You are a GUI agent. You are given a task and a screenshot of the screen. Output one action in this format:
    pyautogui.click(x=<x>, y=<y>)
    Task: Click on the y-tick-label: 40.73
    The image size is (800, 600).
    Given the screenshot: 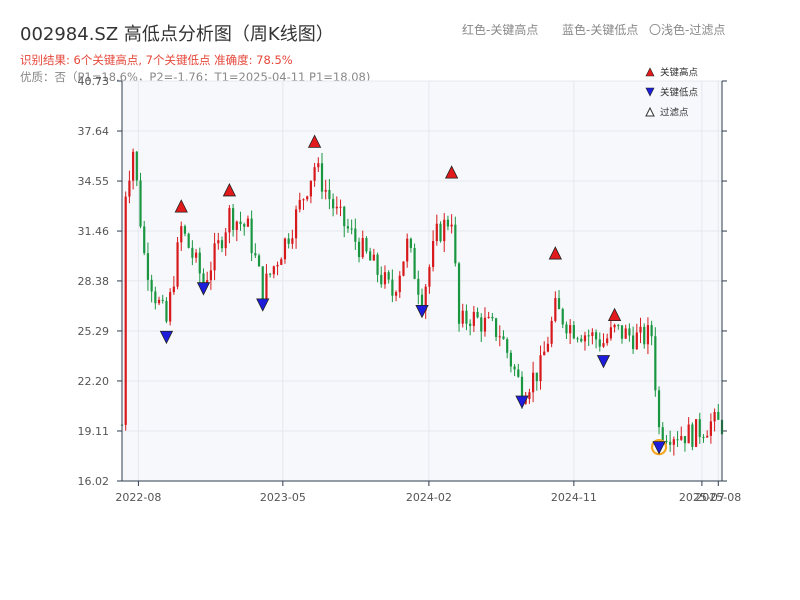 What is the action you would take?
    pyautogui.click(x=94, y=81)
    